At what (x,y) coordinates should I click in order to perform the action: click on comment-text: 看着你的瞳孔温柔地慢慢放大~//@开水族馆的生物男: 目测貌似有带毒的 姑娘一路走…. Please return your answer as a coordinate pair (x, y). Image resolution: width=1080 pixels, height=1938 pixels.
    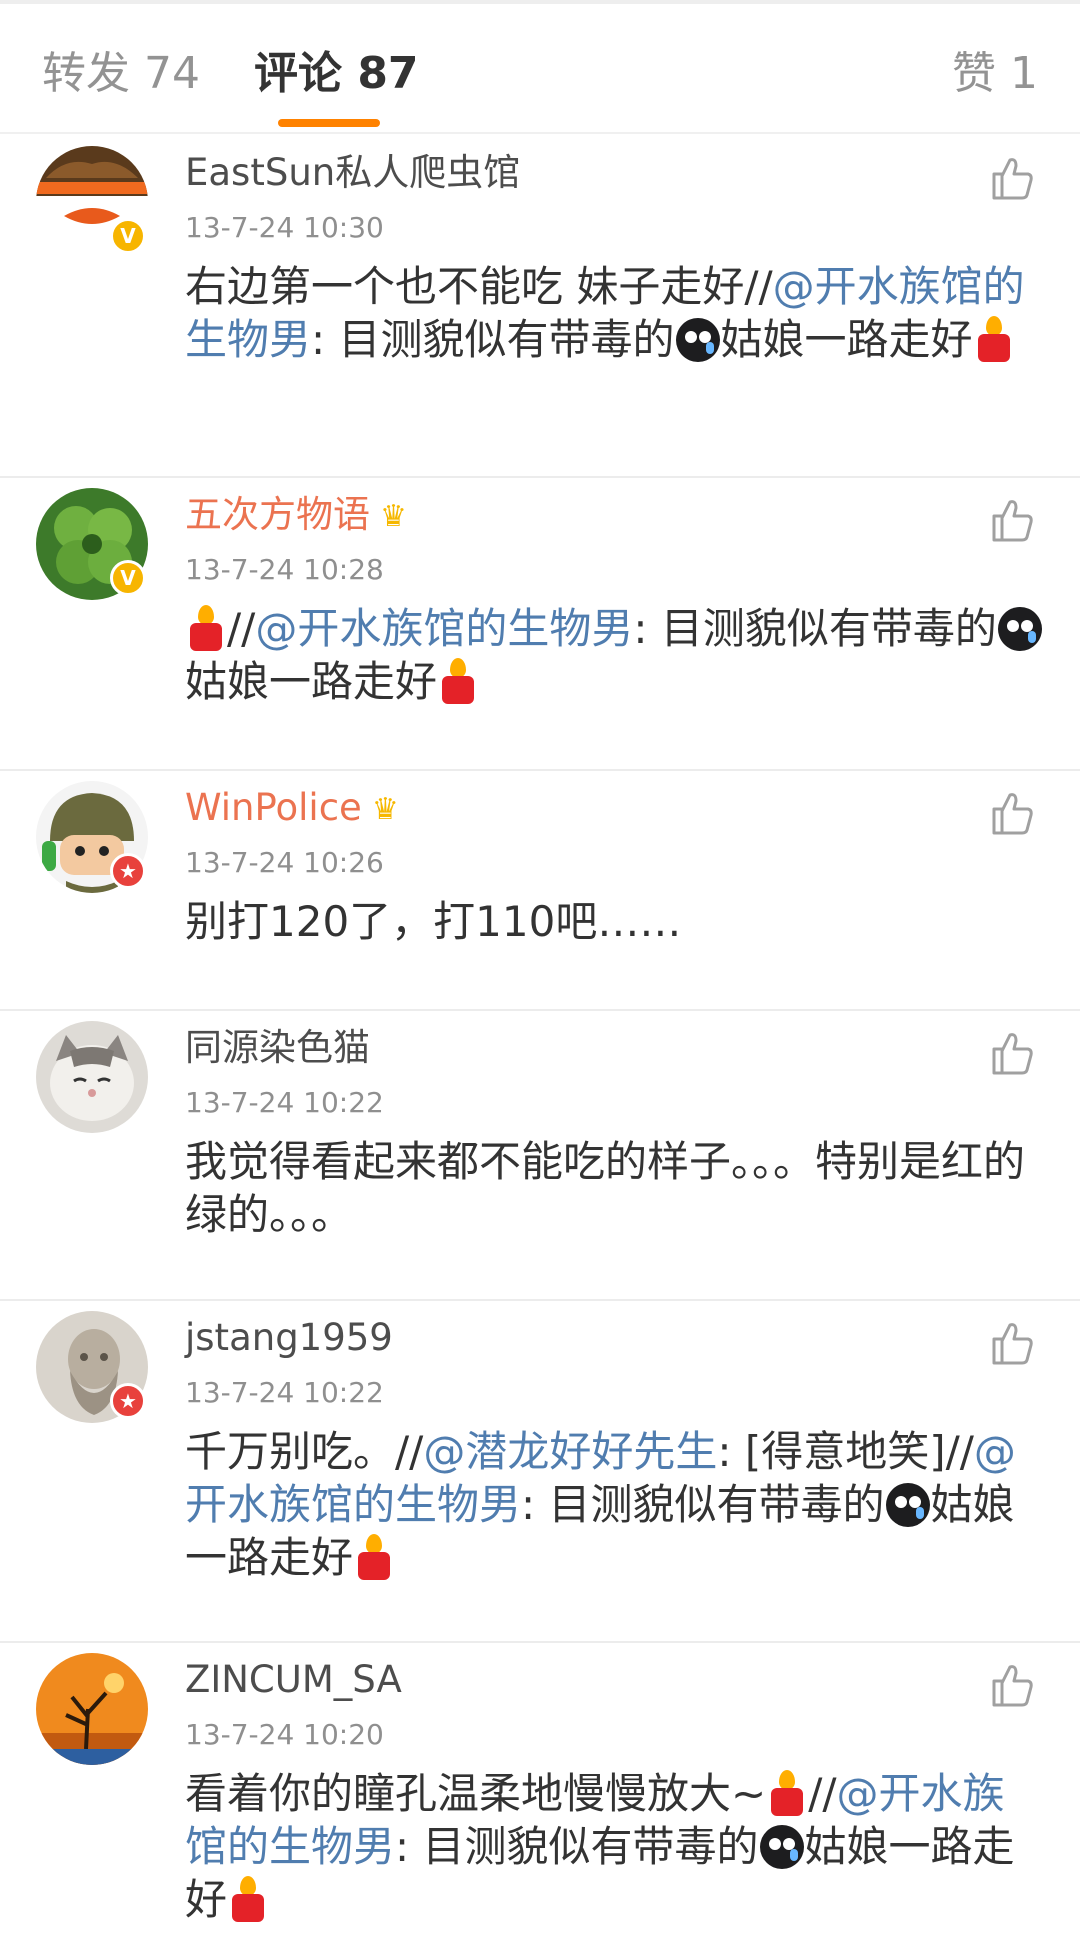
    Looking at the image, I should click on (614, 1846).